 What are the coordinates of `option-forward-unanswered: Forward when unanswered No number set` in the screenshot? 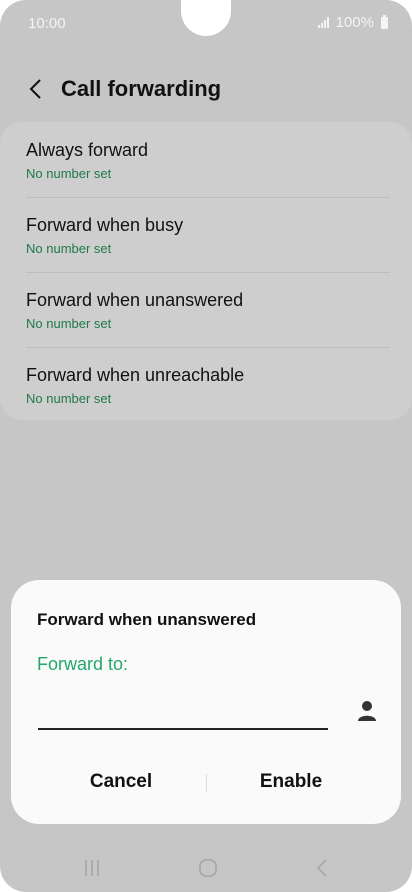 It's located at (206, 309).